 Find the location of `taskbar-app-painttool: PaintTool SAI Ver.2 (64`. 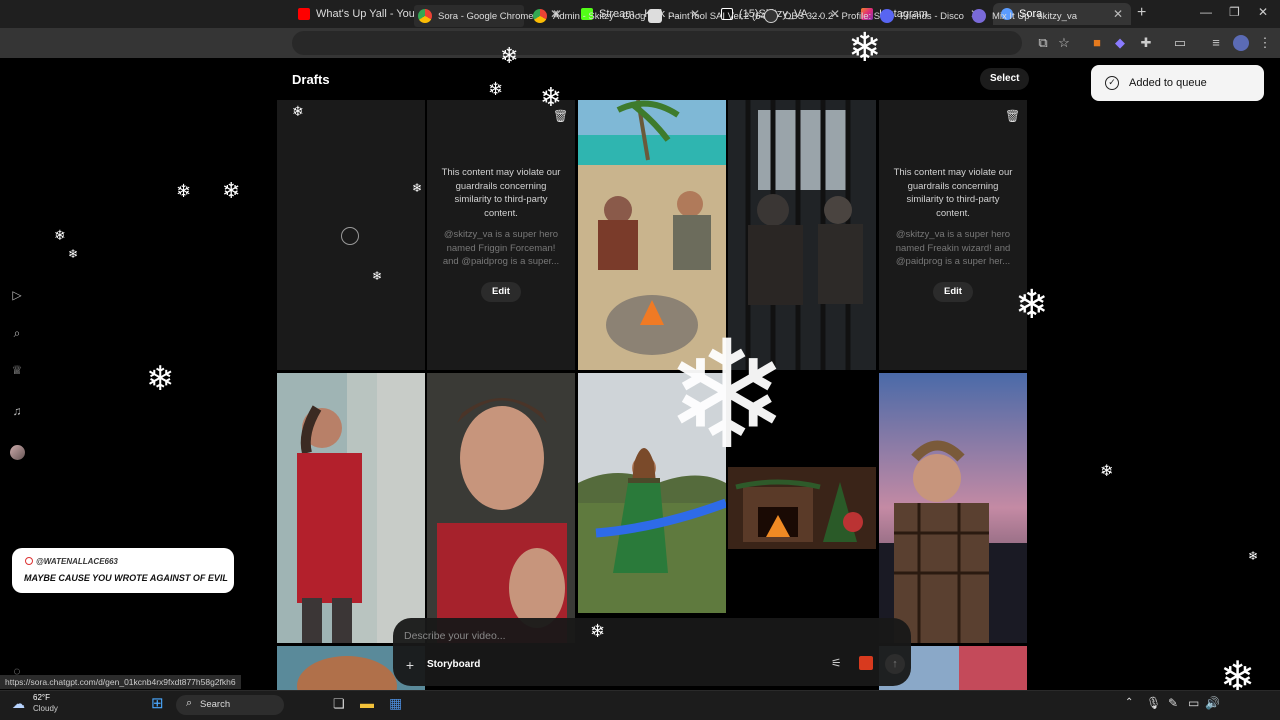

taskbar-app-painttool: PaintTool SAI Ver.2 (64 is located at coordinates (705, 16).